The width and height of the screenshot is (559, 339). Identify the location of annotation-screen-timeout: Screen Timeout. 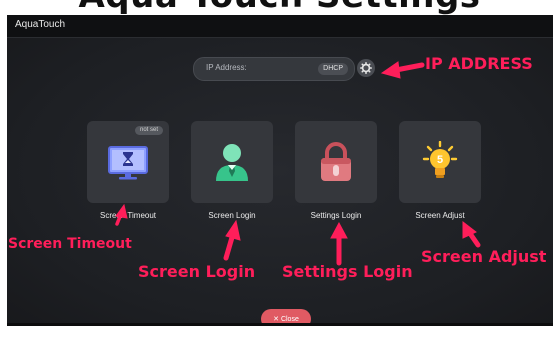
(70, 244).